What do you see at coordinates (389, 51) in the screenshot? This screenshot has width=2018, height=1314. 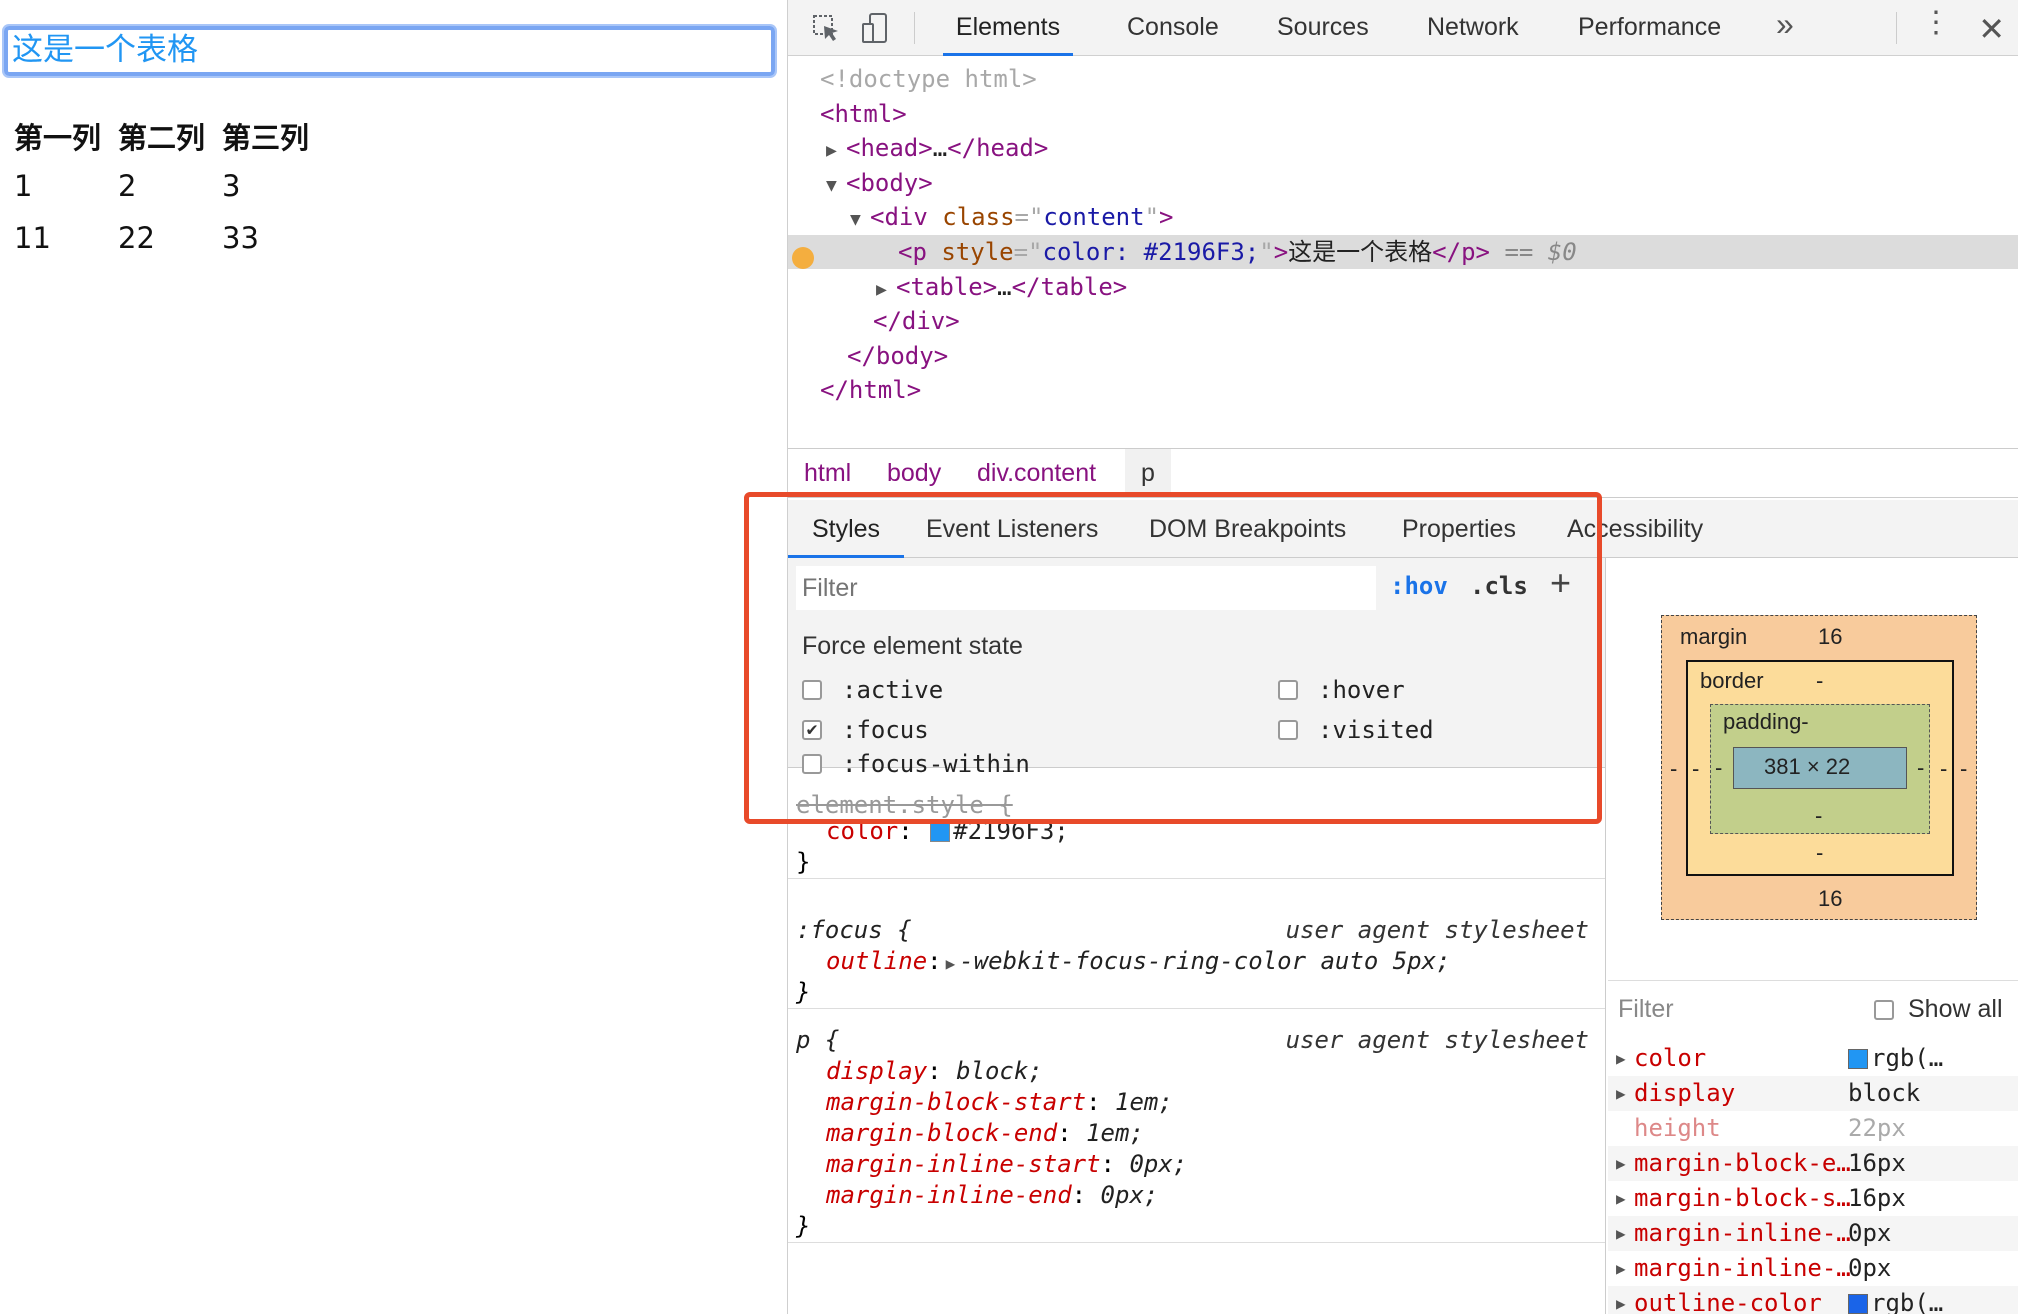 I see `focused-paragraph: 这是一个表格` at bounding box center [389, 51].